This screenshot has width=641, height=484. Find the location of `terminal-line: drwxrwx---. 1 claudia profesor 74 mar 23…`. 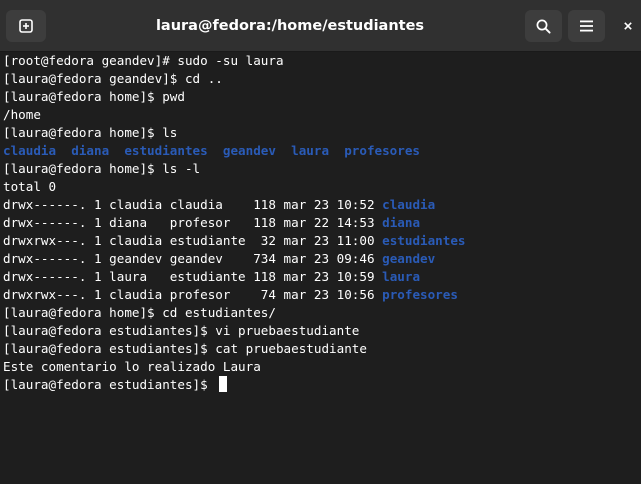

terminal-line: drwxrwx---. 1 claudia profesor 74 mar 23… is located at coordinates (230, 295).